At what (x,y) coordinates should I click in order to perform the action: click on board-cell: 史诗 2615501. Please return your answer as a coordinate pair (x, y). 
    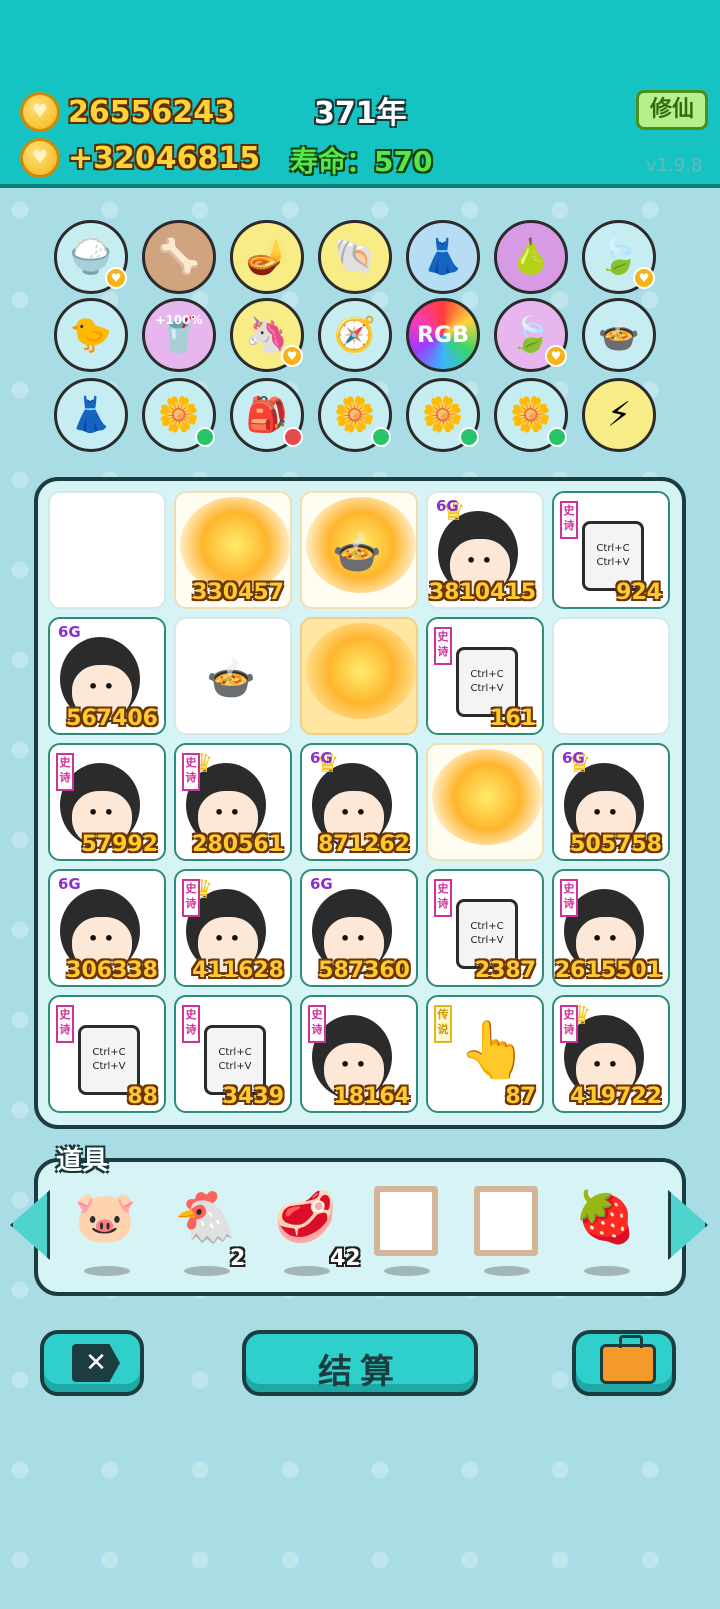
    Looking at the image, I should click on (611, 928).